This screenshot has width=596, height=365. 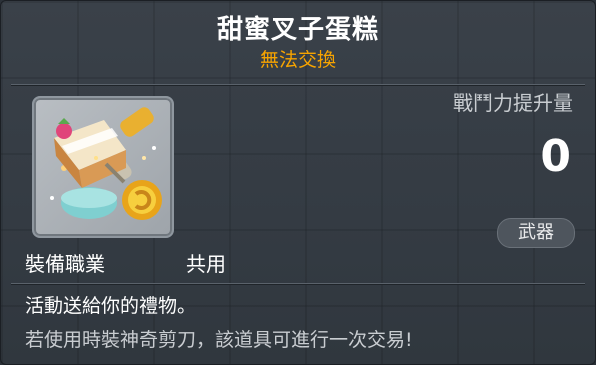 I want to click on item-icon-frame, so click(x=103, y=167).